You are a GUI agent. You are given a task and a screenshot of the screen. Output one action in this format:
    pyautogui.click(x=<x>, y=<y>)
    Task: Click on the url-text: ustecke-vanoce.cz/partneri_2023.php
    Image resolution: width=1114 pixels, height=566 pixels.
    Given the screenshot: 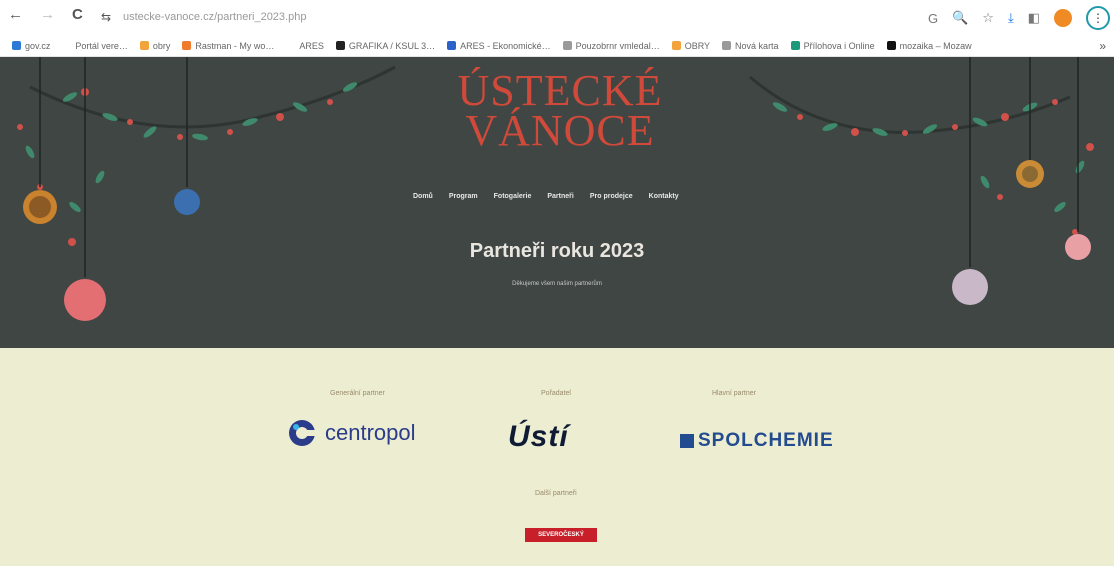 What is the action you would take?
    pyautogui.click(x=215, y=17)
    